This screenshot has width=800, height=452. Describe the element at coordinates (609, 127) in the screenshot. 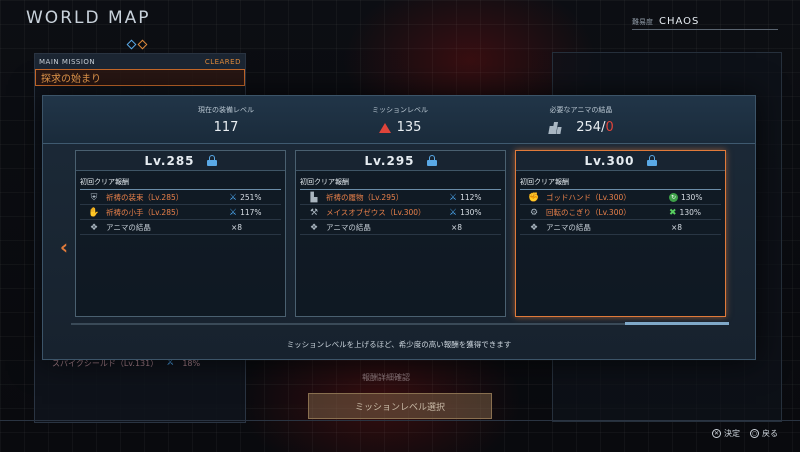

I see `anima-need: 0` at that location.